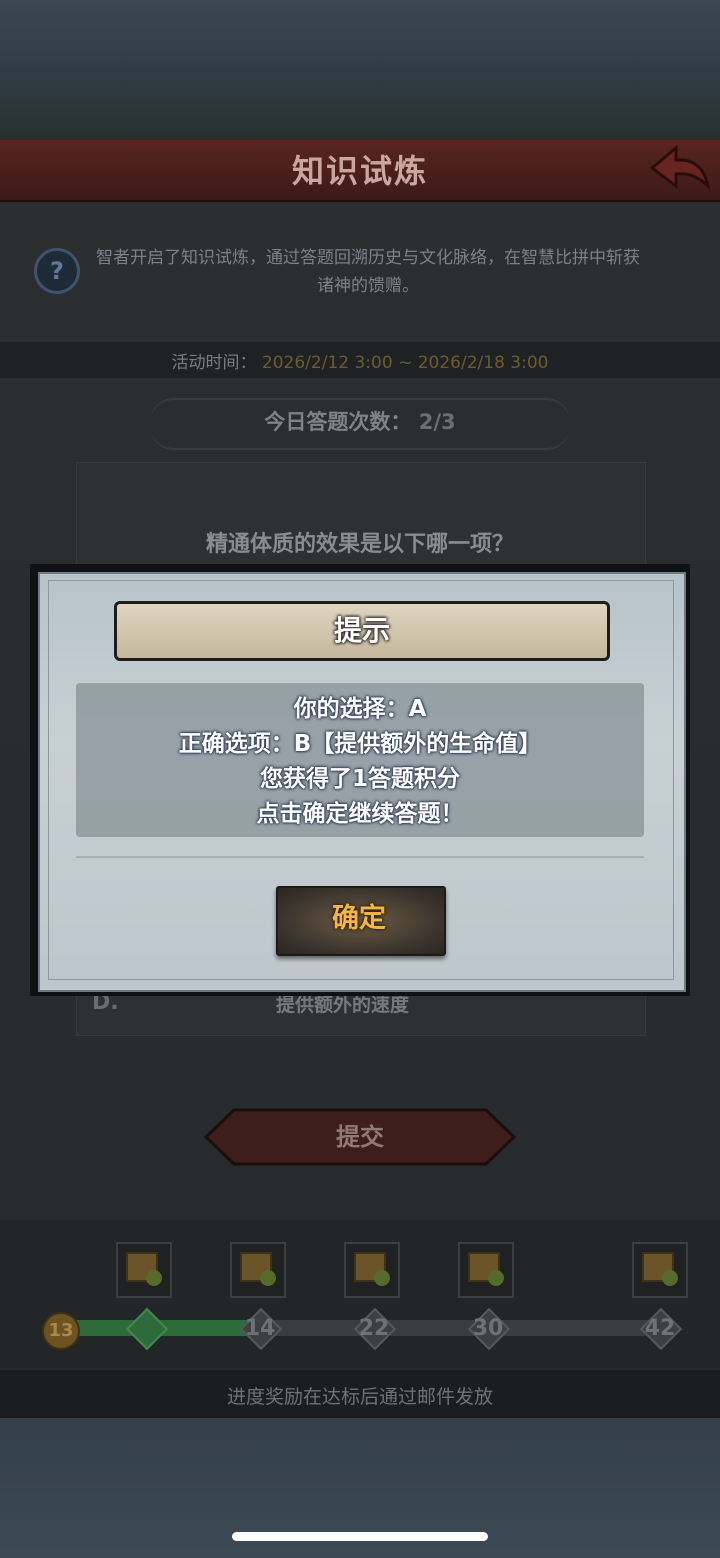  I want to click on current-level-badge: 13, so click(61, 1331).